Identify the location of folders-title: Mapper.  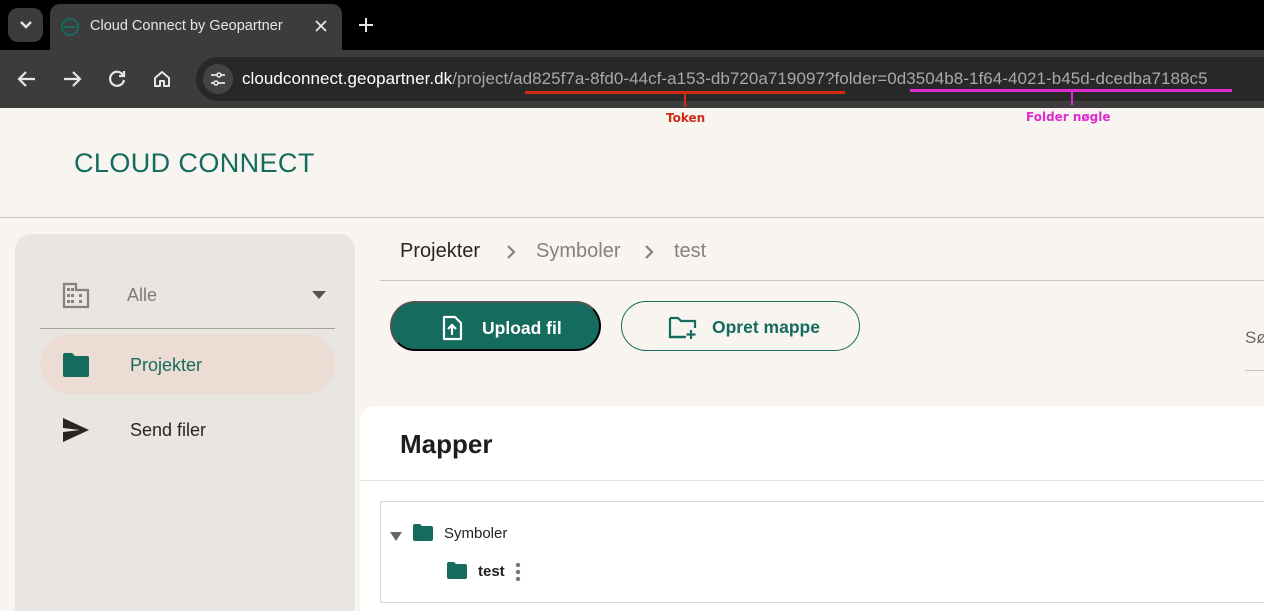
(446, 444).